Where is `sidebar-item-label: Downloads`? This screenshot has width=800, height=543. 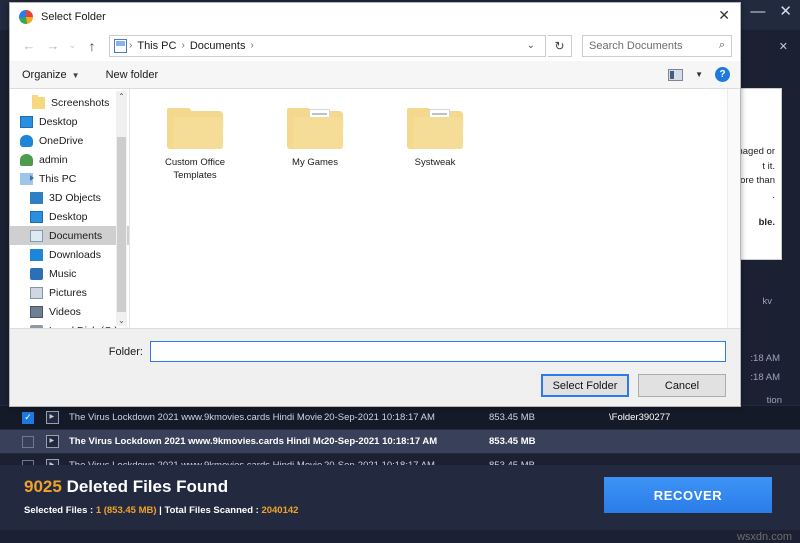
sidebar-item-label: Downloads is located at coordinates (75, 254).